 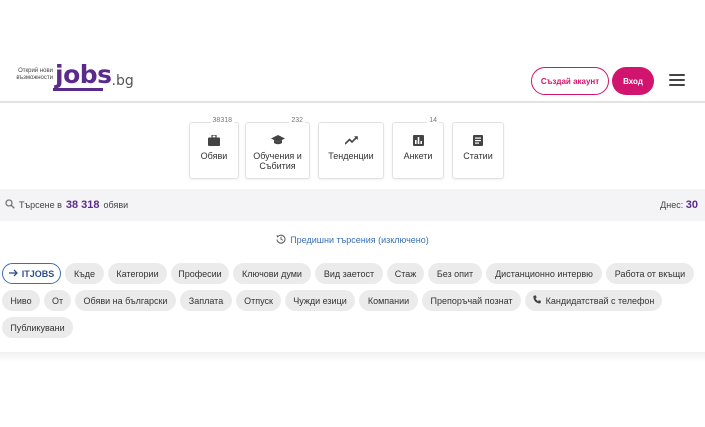 What do you see at coordinates (37, 327) in the screenshot?
I see `filter-chip: Публикувани` at bounding box center [37, 327].